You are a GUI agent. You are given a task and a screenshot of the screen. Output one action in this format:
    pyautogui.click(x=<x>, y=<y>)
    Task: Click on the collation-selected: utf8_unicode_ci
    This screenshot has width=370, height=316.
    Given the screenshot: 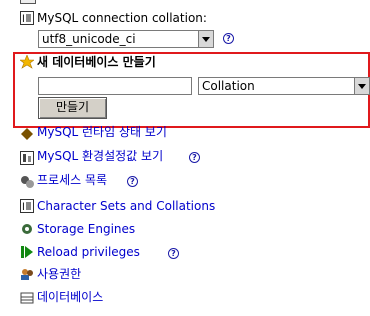 What is the action you would take?
    pyautogui.click(x=89, y=39)
    